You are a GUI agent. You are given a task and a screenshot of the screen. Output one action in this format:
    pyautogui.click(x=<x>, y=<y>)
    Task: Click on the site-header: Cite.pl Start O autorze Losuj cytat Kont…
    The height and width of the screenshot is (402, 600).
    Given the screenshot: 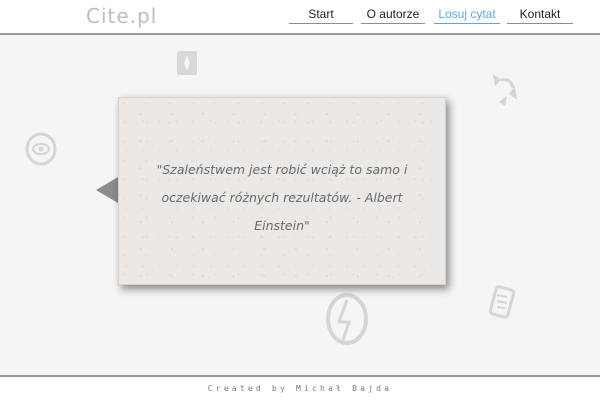 What is the action you would take?
    pyautogui.click(x=300, y=17)
    